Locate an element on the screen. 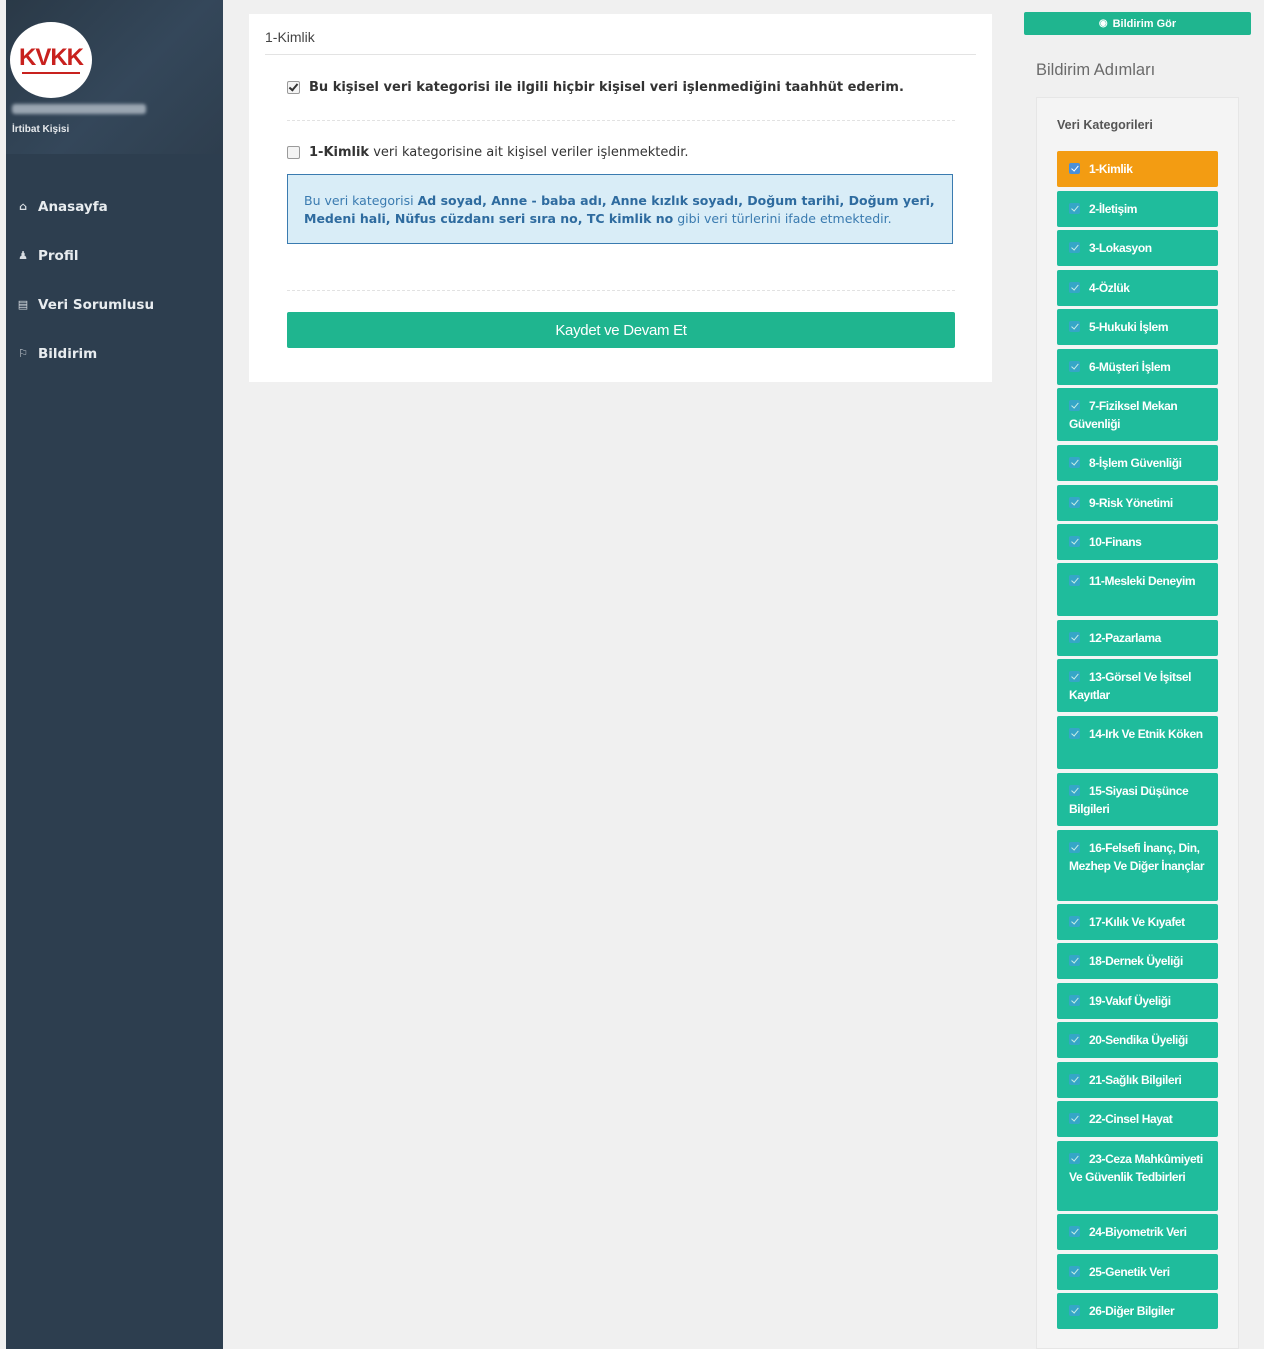 The image size is (1264, 1349). step-label: 15-Siyasi Düşünce Bilgileri is located at coordinates (1129, 800).